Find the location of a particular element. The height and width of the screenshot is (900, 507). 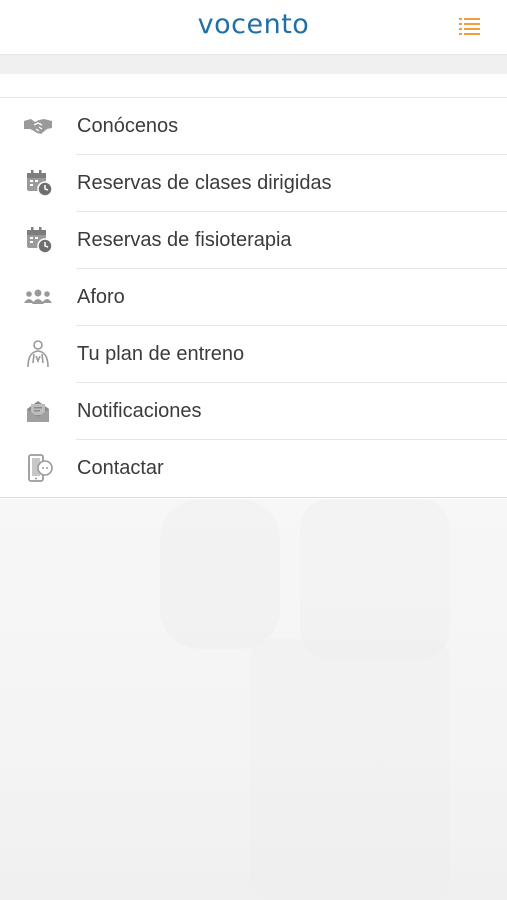

menu-item-label: Reservas de clases dirigidas is located at coordinates (204, 183).